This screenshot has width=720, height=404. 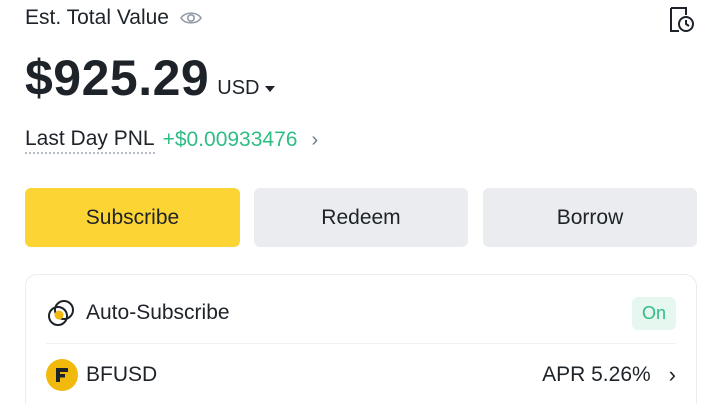 What do you see at coordinates (361, 343) in the screenshot?
I see `divider` at bounding box center [361, 343].